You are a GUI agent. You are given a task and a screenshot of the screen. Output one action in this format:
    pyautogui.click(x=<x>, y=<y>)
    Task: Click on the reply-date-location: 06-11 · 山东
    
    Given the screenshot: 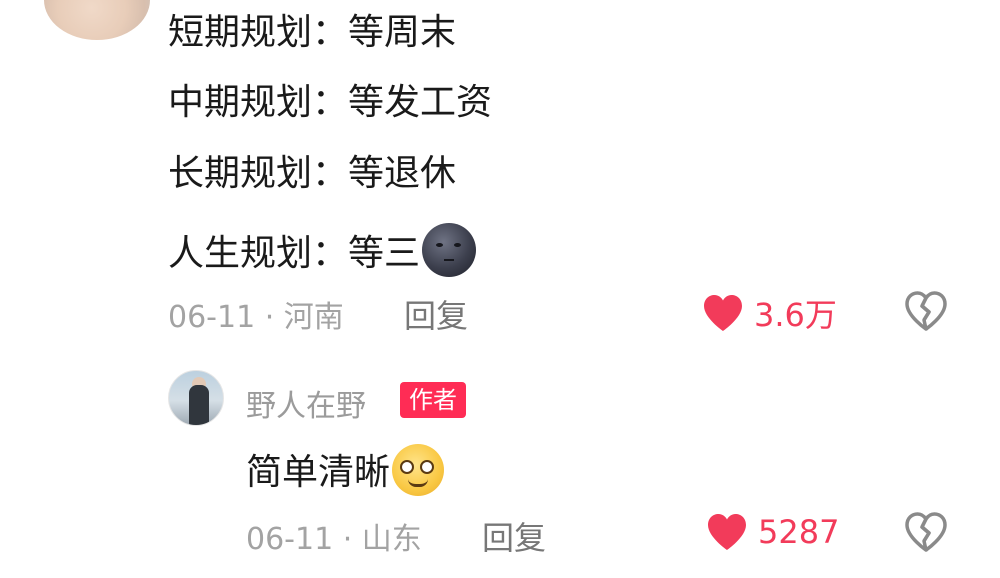 What is the action you would take?
    pyautogui.click(x=334, y=539)
    